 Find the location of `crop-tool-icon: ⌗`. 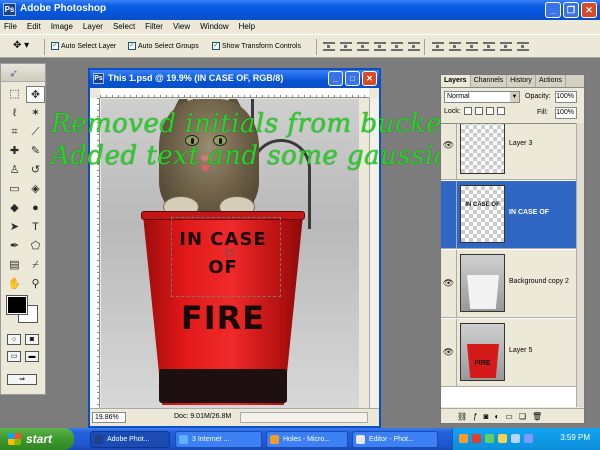

crop-tool-icon: ⌗ is located at coordinates (14, 132).